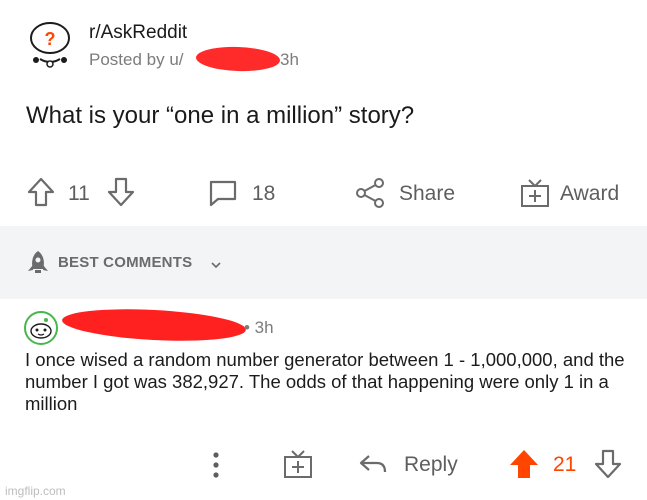 This screenshot has width=647, height=500. Describe the element at coordinates (220, 116) in the screenshot. I see `post-title: What is your “one in a million” story?` at that location.